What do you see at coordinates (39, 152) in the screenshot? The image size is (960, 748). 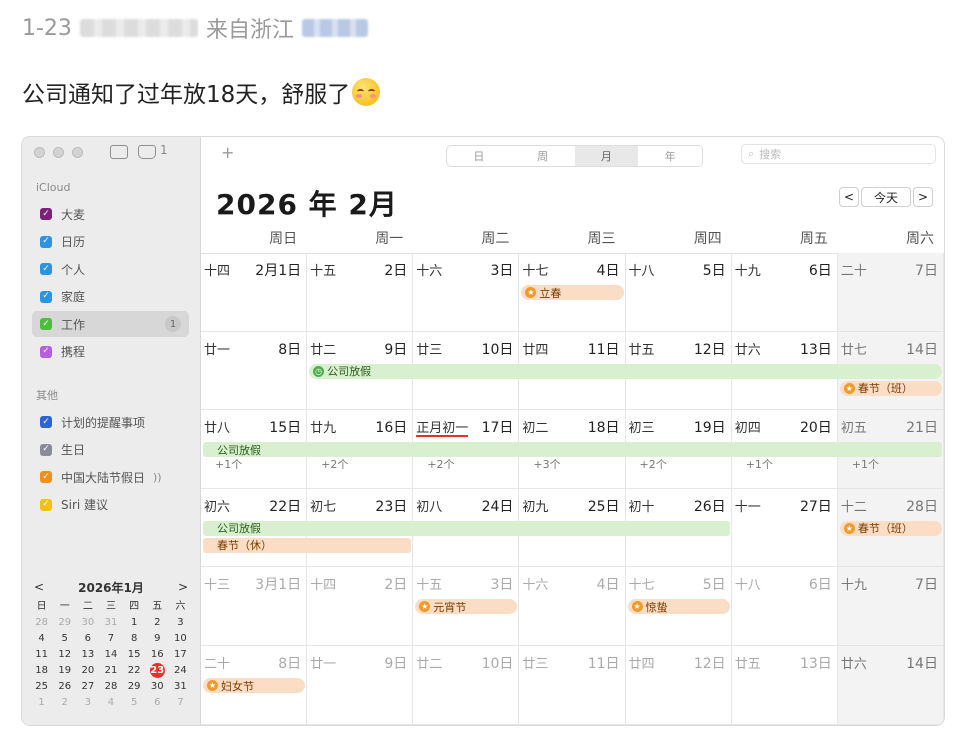 I see `close-window-button` at bounding box center [39, 152].